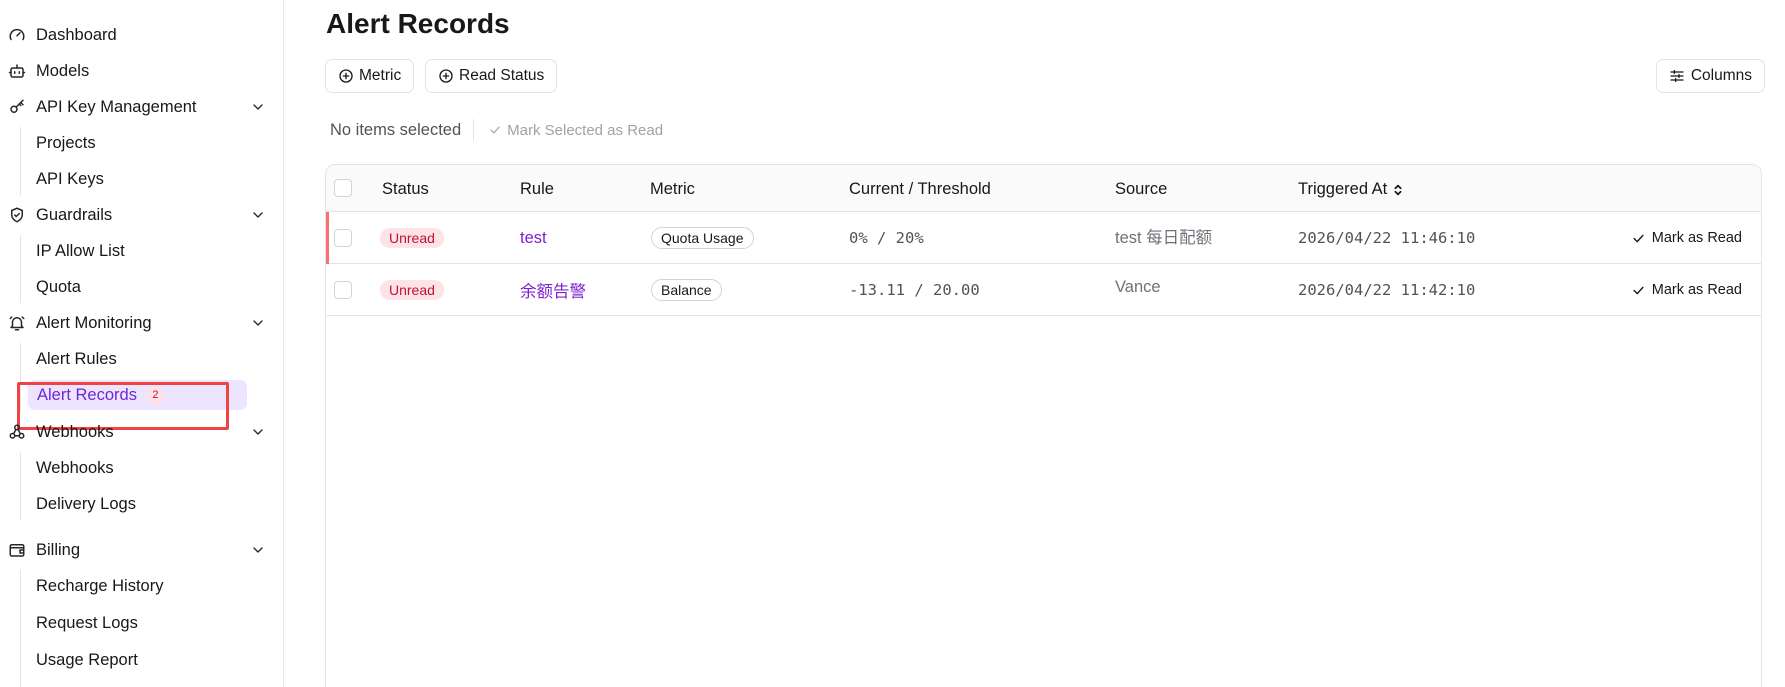 The width and height of the screenshot is (1785, 687). I want to click on metric-pill: Balance, so click(686, 290).